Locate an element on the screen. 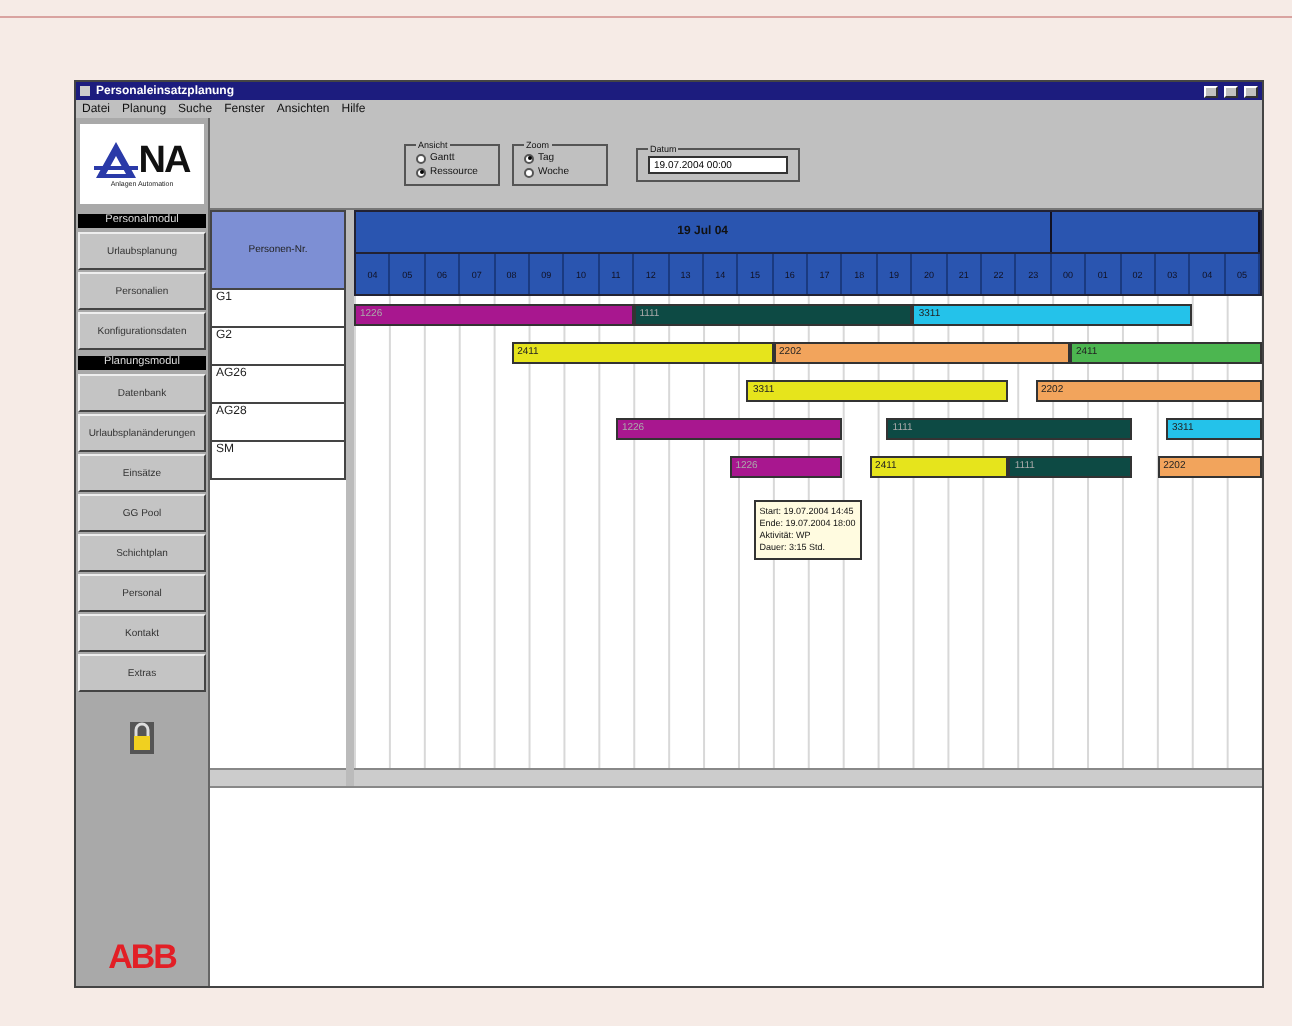 Image resolution: width=1292 pixels, height=1026 pixels. padlock-icon is located at coordinates (142, 738).